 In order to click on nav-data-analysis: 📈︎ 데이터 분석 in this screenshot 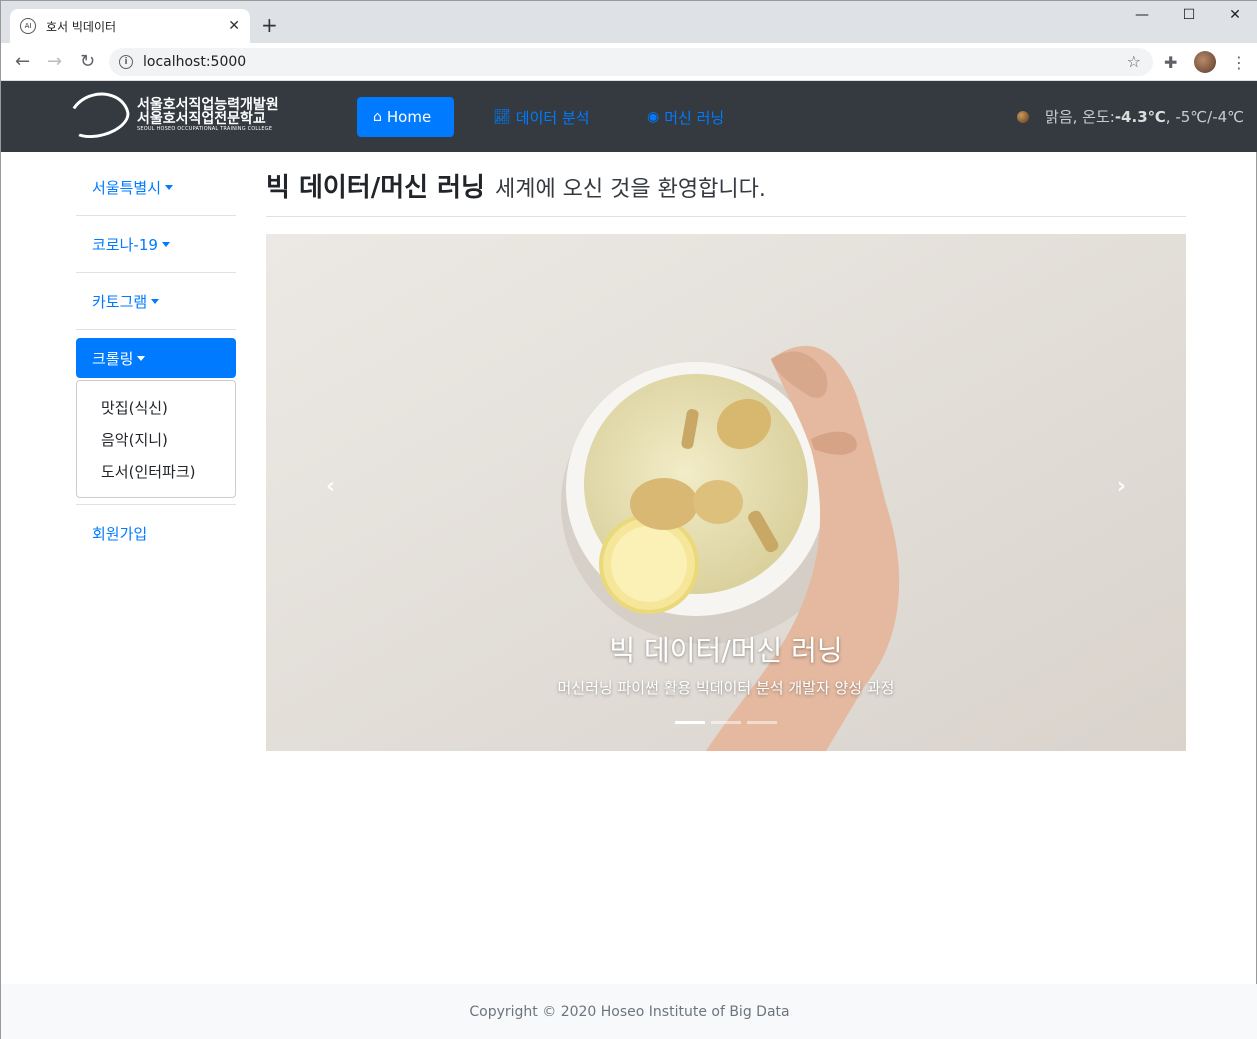, I will do `click(541, 117)`.